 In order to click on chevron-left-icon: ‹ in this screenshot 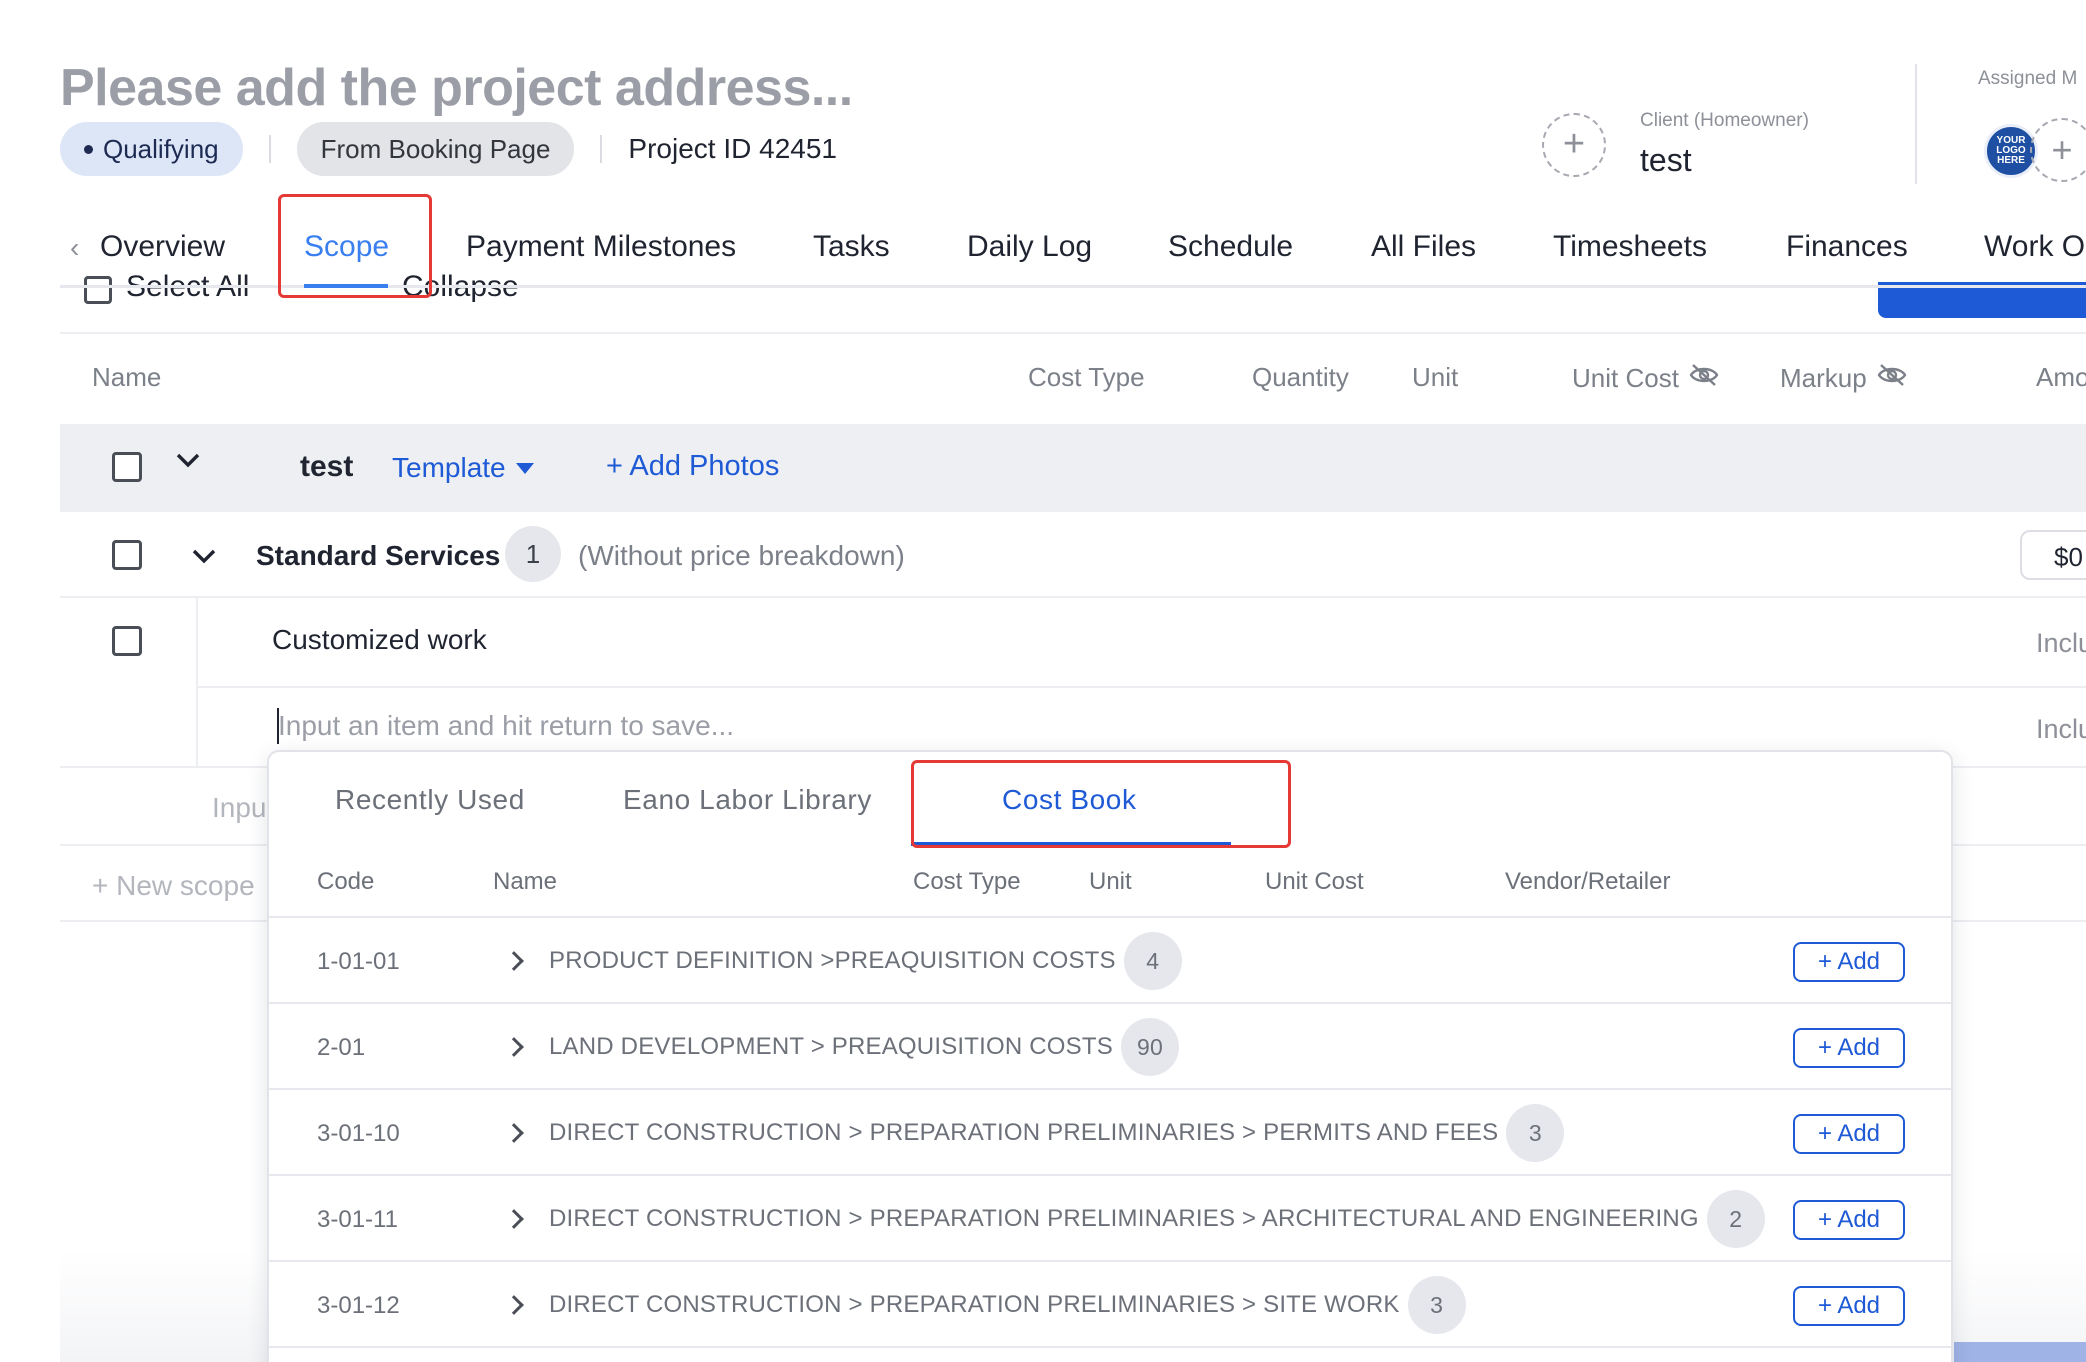, I will do `click(74, 248)`.